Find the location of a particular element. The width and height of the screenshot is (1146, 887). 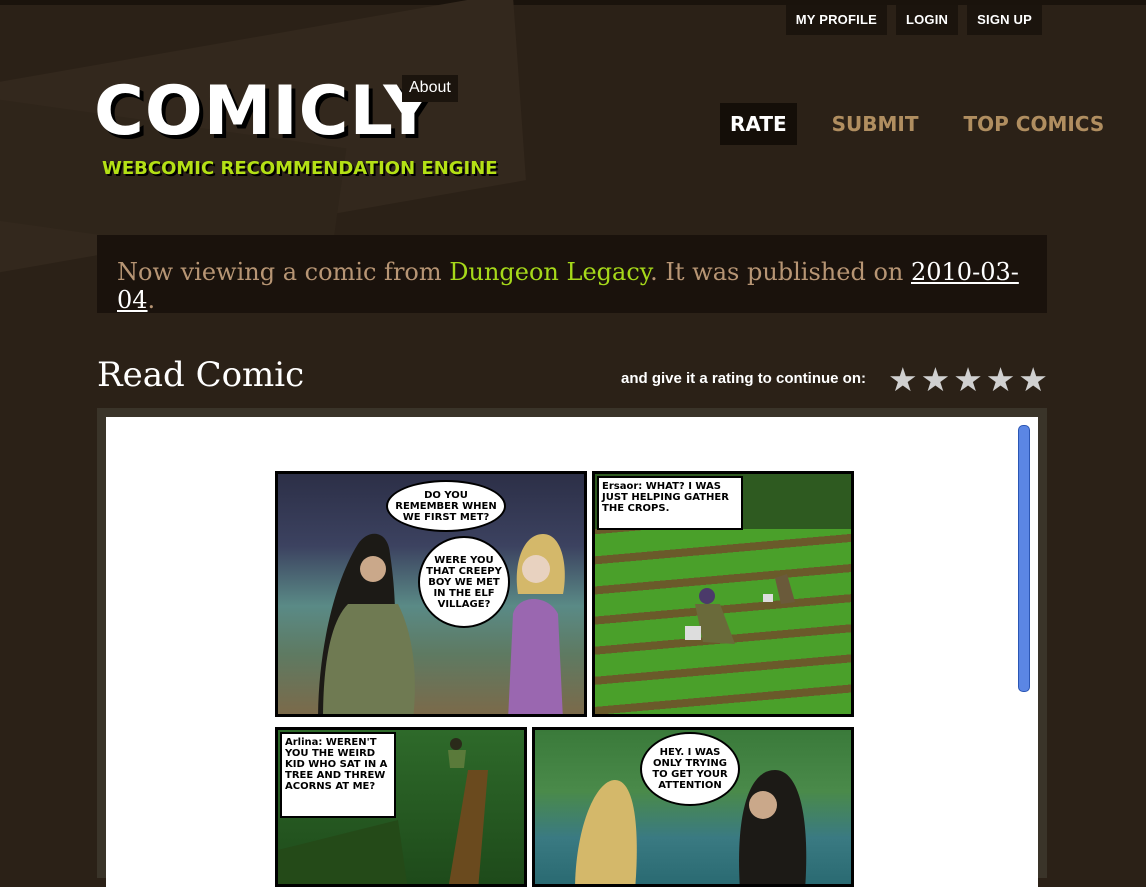

site-tagline: WEBCOMIC RECOMMENDATION ENGINE is located at coordinates (300, 168).